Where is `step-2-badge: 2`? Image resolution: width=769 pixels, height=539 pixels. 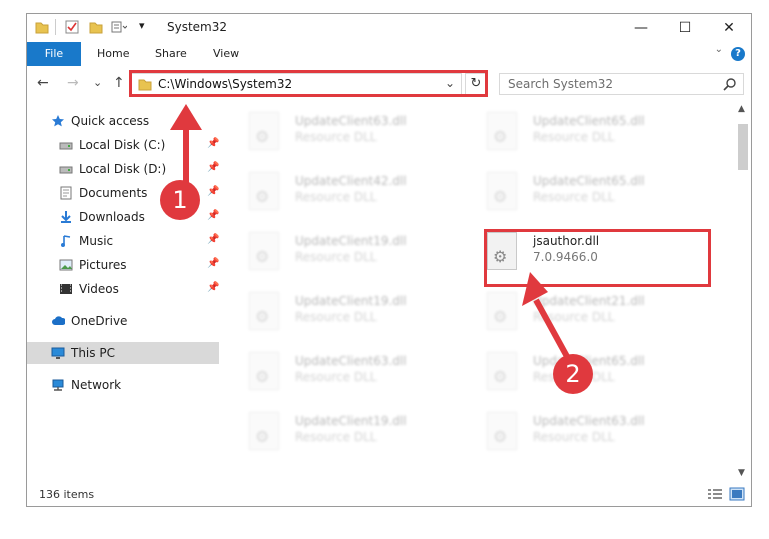
step-2-badge: 2 is located at coordinates (573, 374).